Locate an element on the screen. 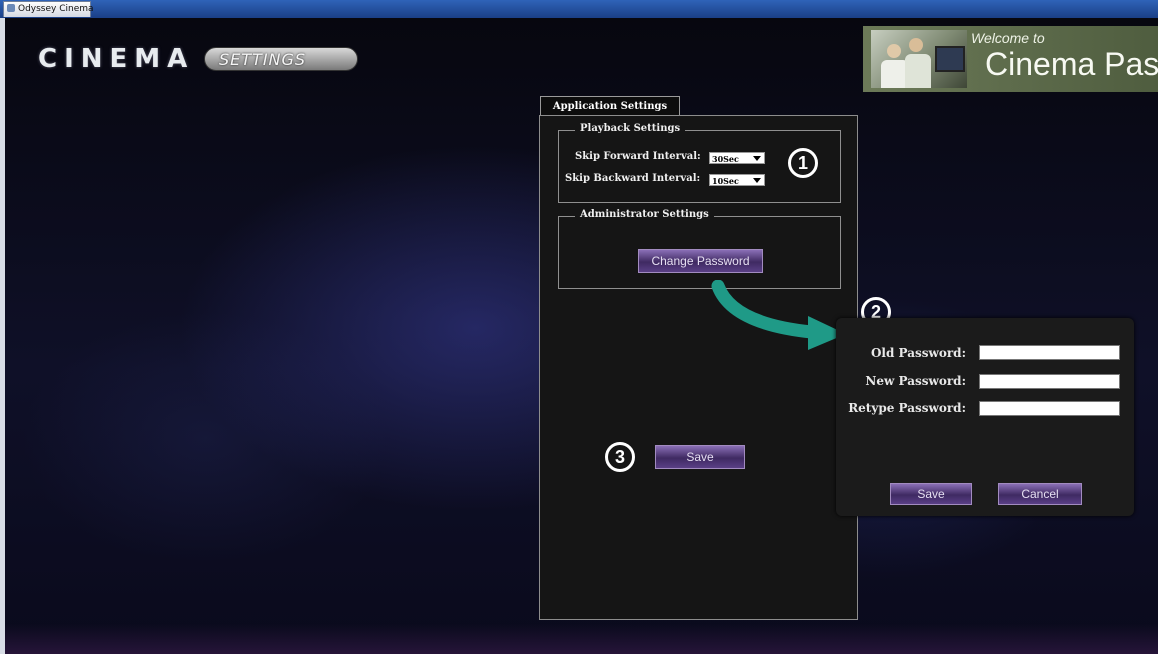 This screenshot has width=1158, height=654. new-password-field is located at coordinates (1049, 381).